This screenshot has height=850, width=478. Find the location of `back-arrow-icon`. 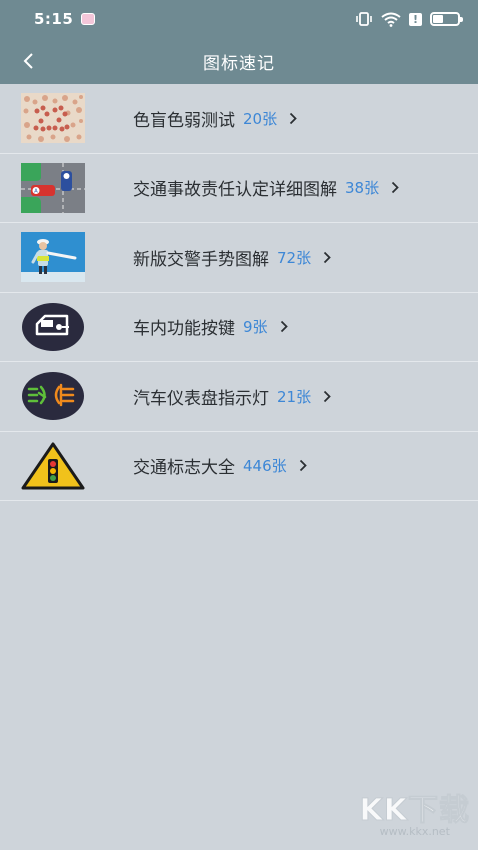

back-arrow-icon is located at coordinates (28, 61).